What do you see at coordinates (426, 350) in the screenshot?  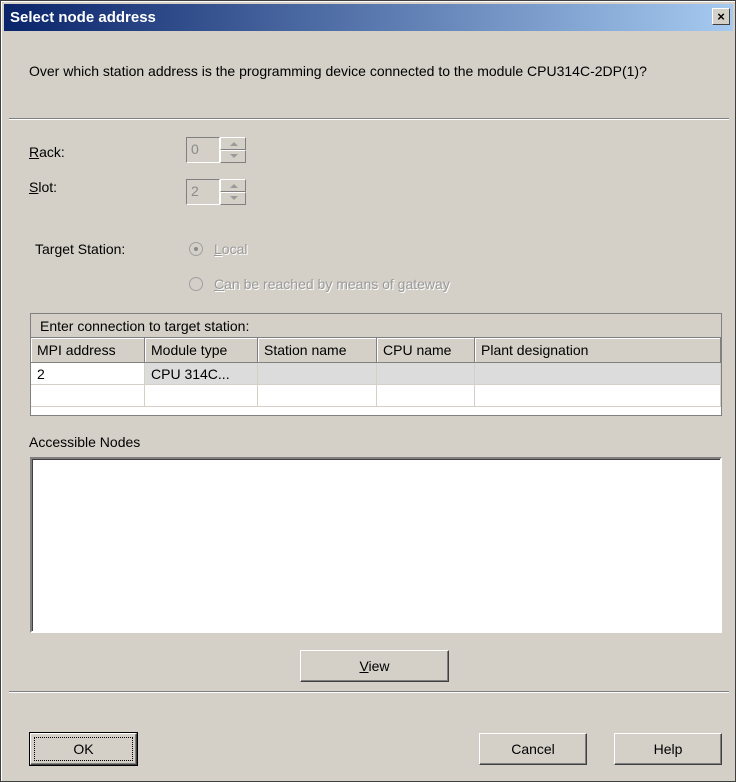 I see `col-header-cpu-name: CPU name` at bounding box center [426, 350].